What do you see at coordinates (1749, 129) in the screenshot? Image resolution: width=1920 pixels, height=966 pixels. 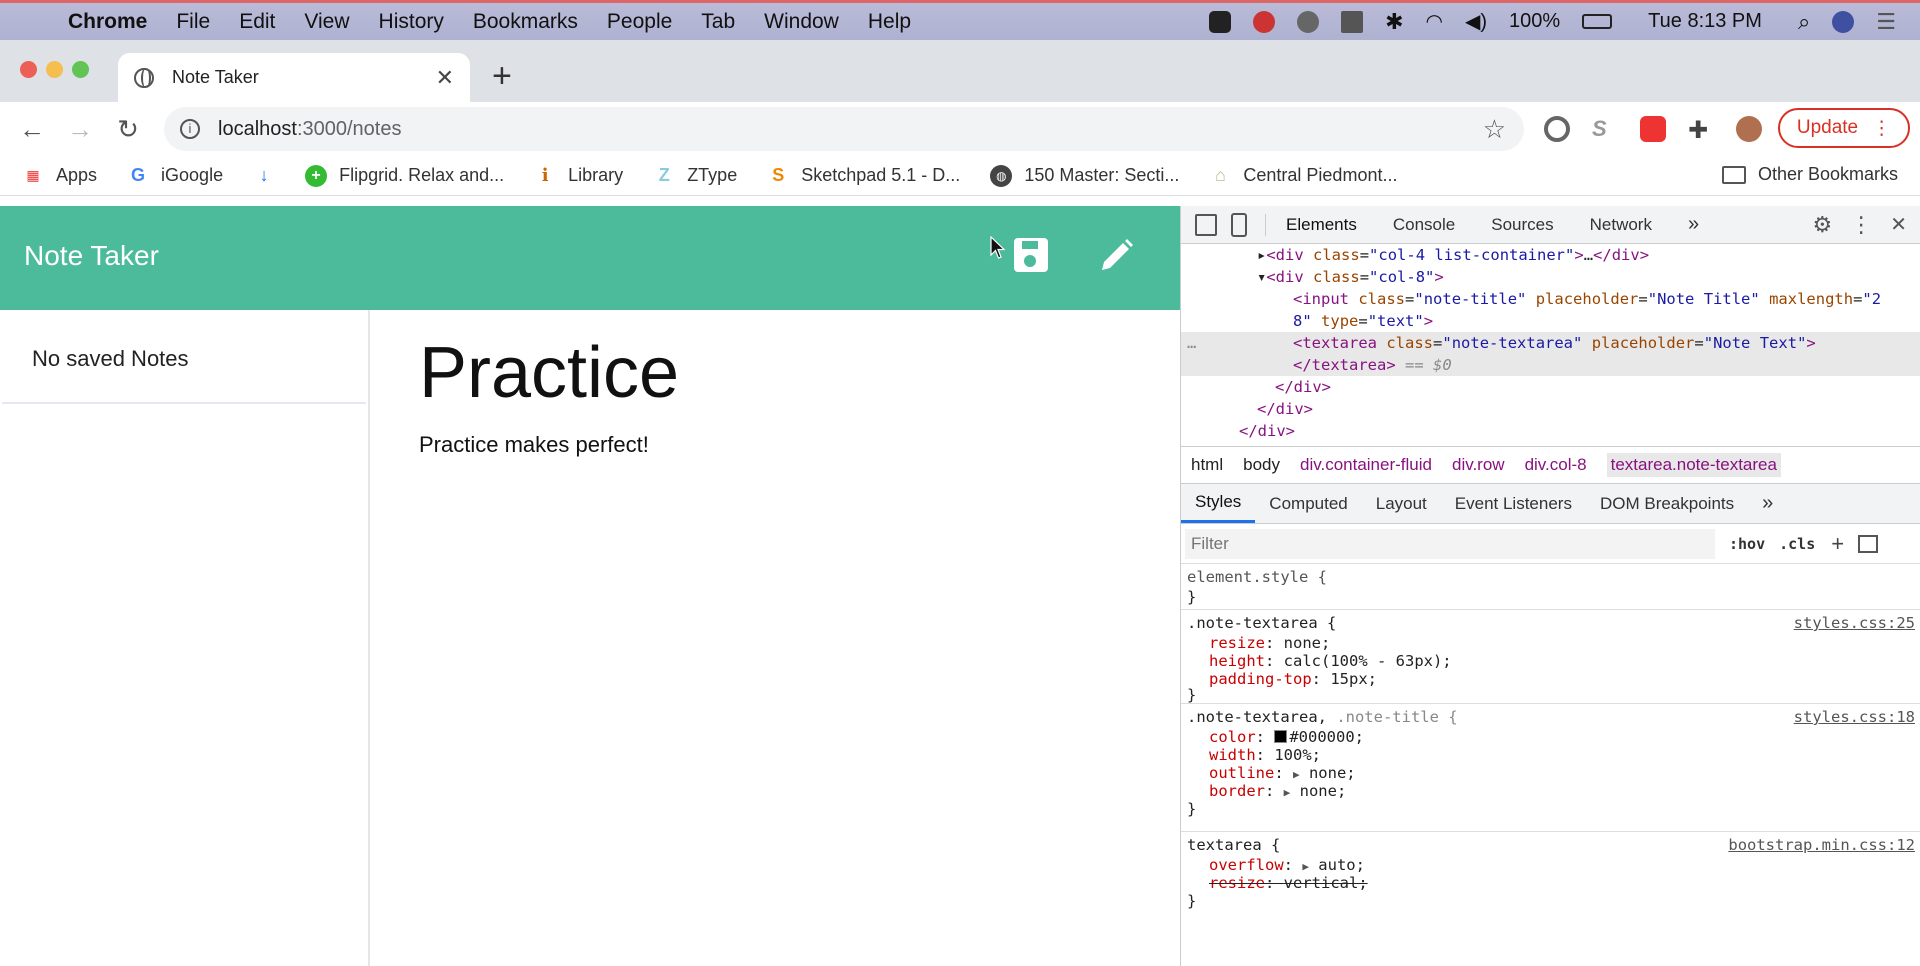 I see `profile-avatar` at bounding box center [1749, 129].